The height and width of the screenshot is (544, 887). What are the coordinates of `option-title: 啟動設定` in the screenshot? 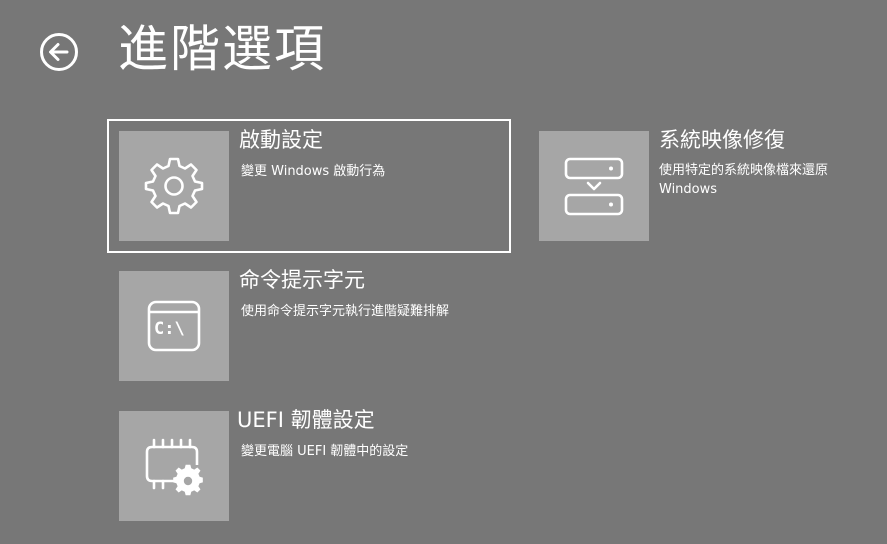 It's located at (281, 140).